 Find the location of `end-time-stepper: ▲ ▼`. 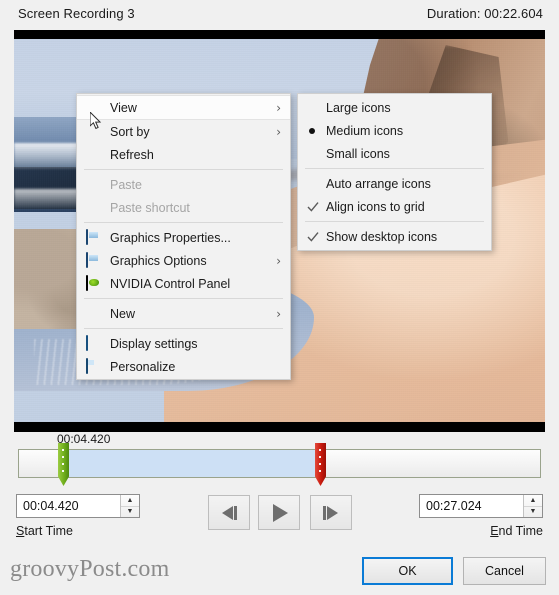

end-time-stepper: ▲ ▼ is located at coordinates (481, 506).